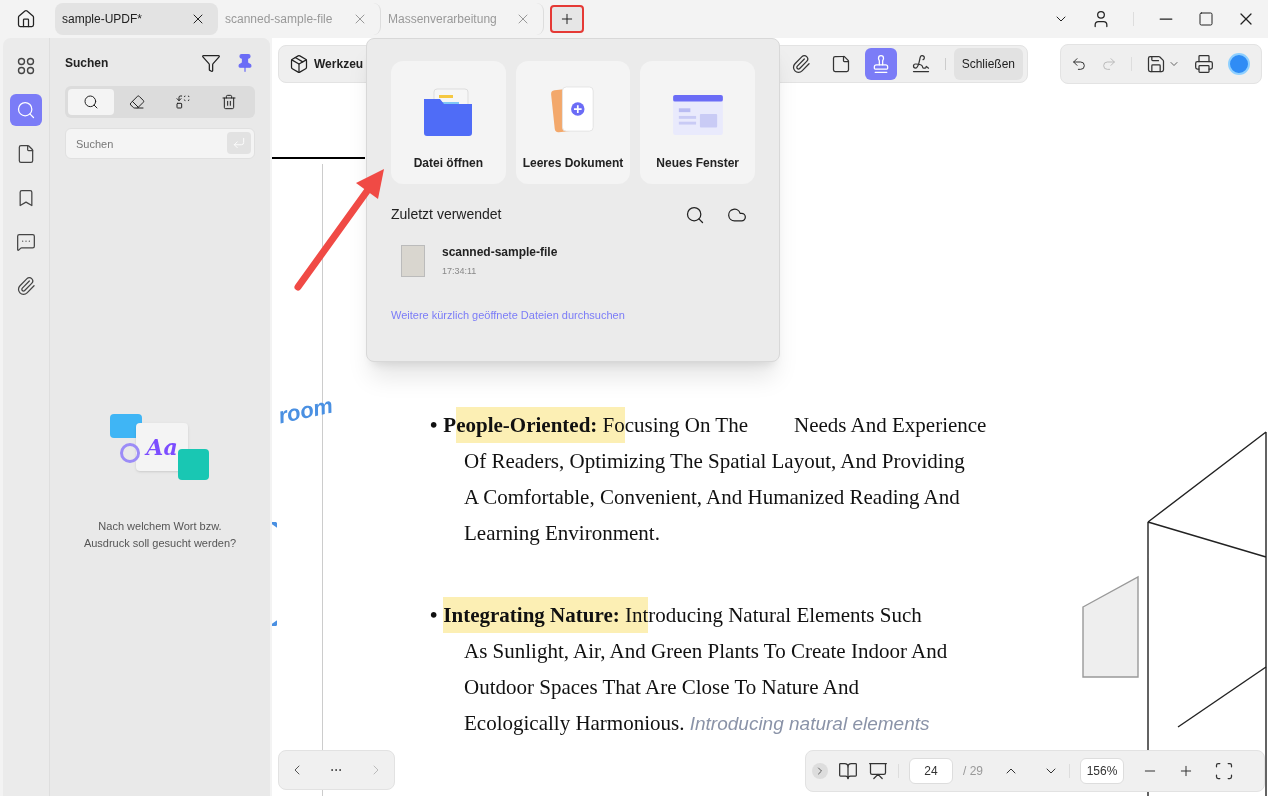 The height and width of the screenshot is (796, 1268). I want to click on signature-icon, so click(920, 64).